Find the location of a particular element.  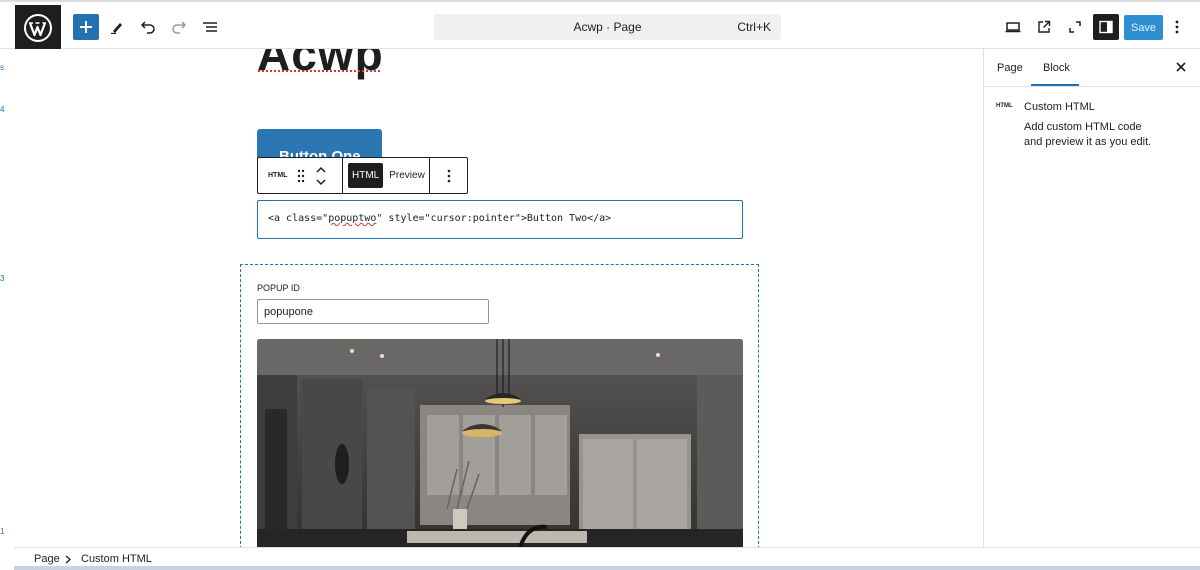

fullscreen-button is located at coordinates (1075, 27).